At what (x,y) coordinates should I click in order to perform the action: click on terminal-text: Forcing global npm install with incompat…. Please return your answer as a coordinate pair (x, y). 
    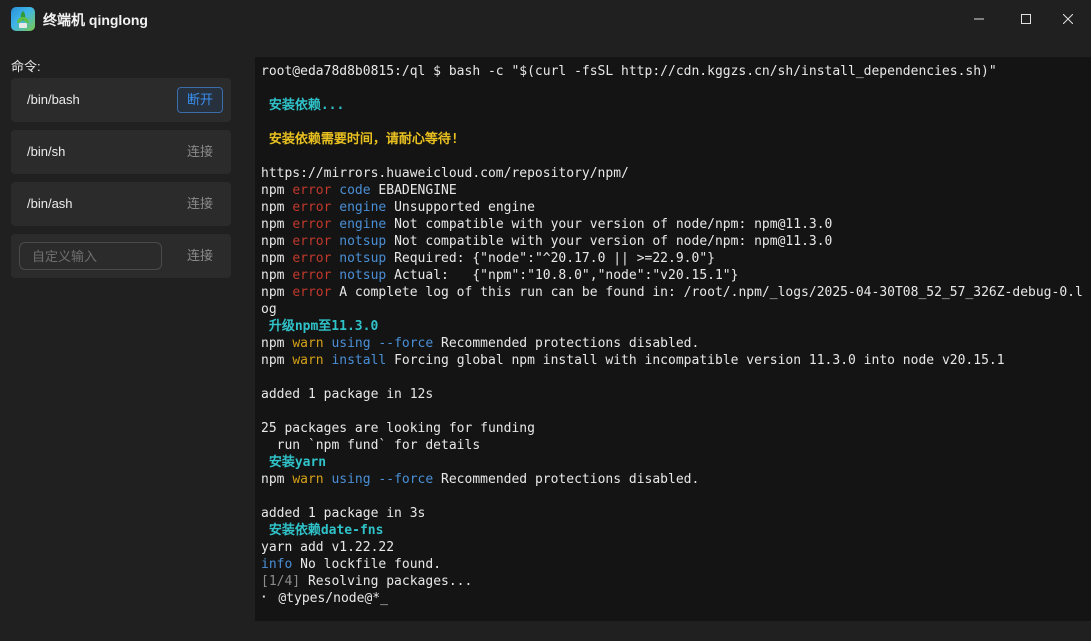
    Looking at the image, I should click on (695, 360).